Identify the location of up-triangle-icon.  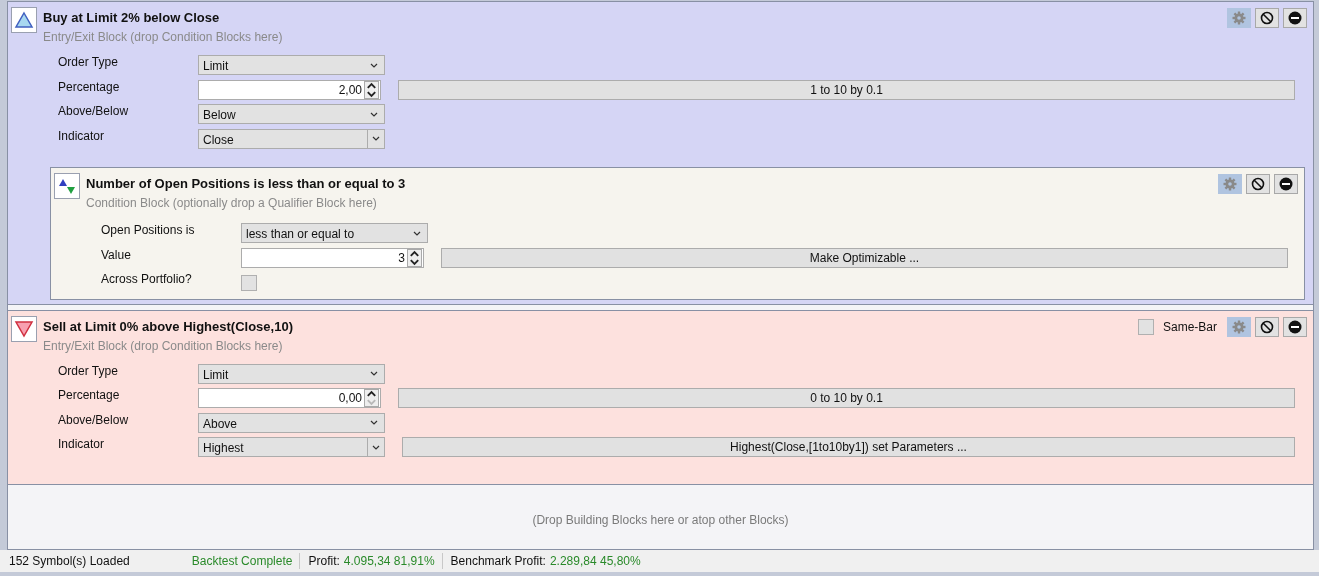
(24, 20).